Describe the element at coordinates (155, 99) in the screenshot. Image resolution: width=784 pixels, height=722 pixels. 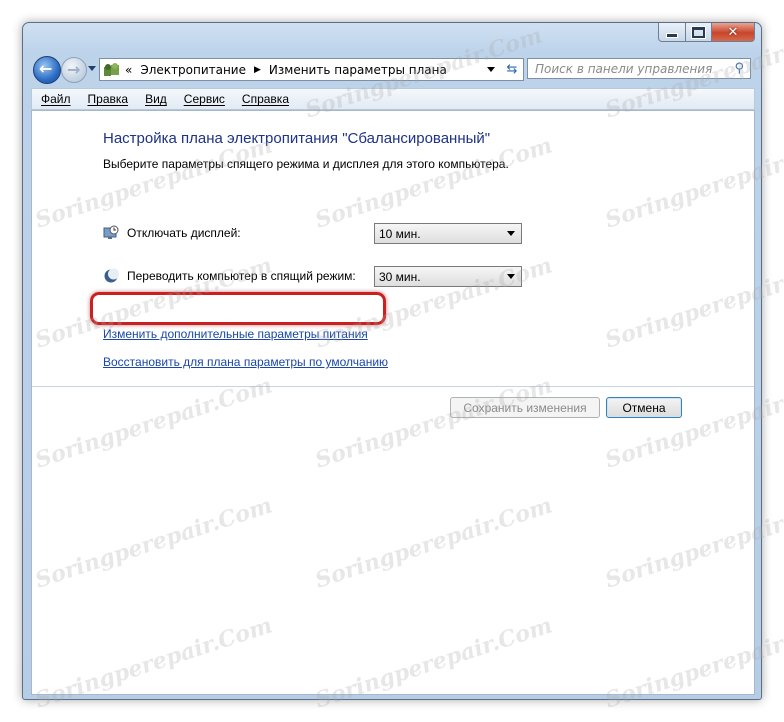
I see `menu-view: Вид` at that location.